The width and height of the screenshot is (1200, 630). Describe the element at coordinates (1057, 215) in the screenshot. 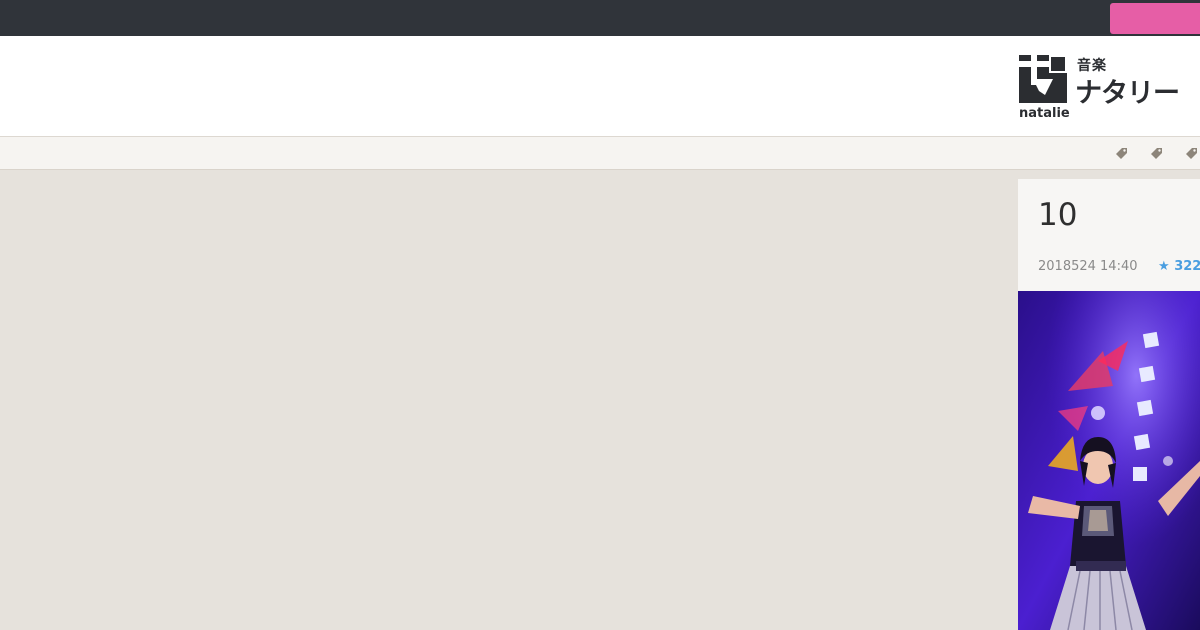

I see `article-title: 10` at that location.